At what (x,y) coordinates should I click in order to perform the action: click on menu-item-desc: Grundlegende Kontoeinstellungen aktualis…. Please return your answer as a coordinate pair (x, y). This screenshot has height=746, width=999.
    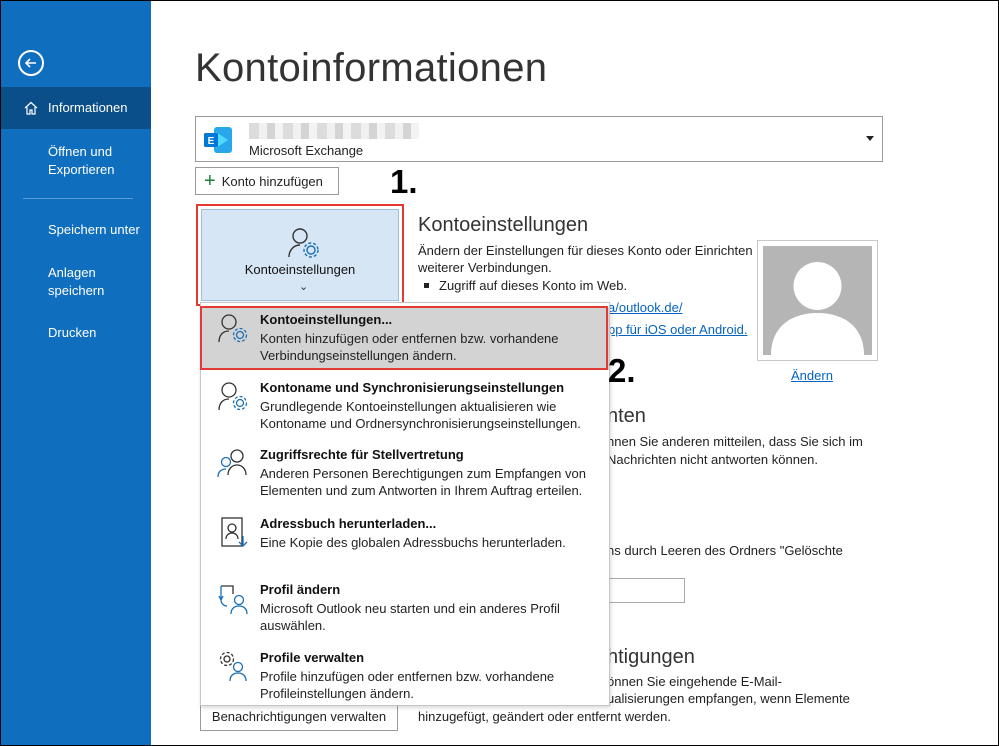
    Looking at the image, I should click on (420, 415).